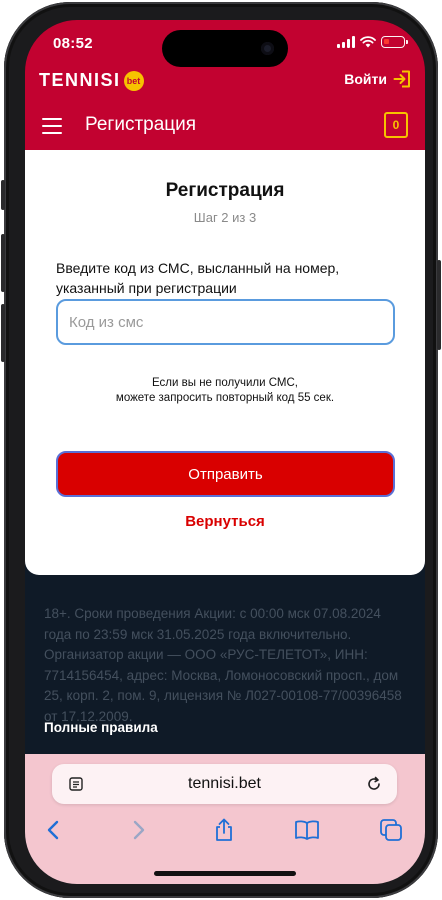 The width and height of the screenshot is (442, 900). I want to click on tabs-icon, so click(391, 830).